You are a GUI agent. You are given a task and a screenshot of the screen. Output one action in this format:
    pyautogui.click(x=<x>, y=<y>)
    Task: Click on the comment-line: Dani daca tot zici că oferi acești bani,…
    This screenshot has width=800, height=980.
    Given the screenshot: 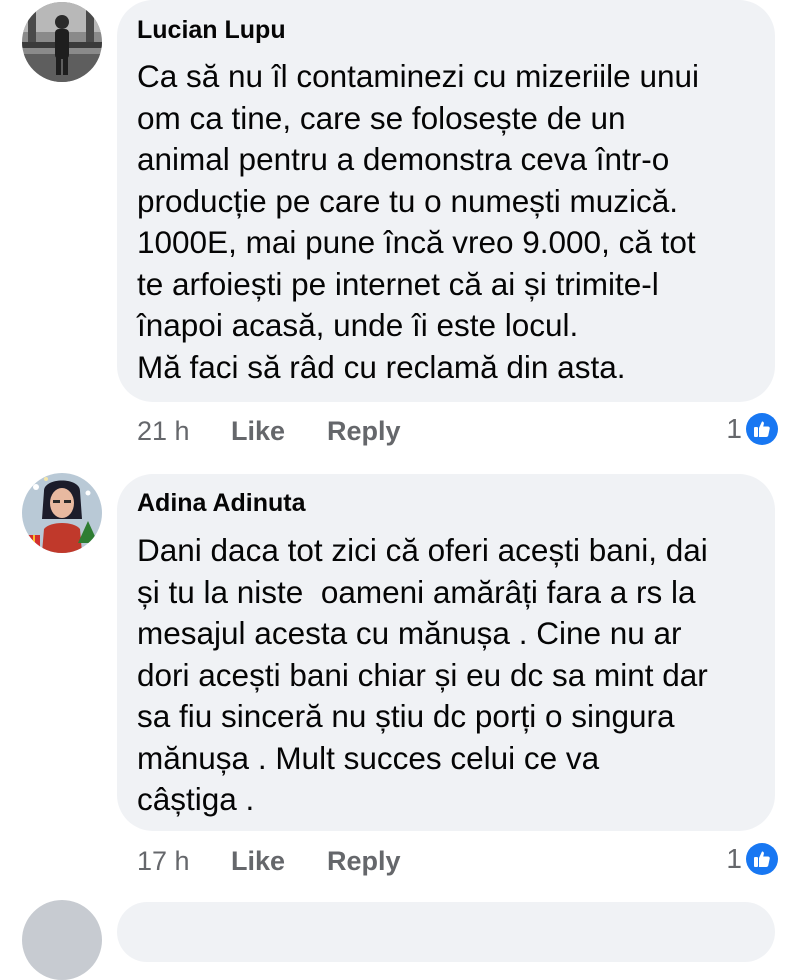 What is the action you would take?
    pyautogui.click(x=422, y=550)
    